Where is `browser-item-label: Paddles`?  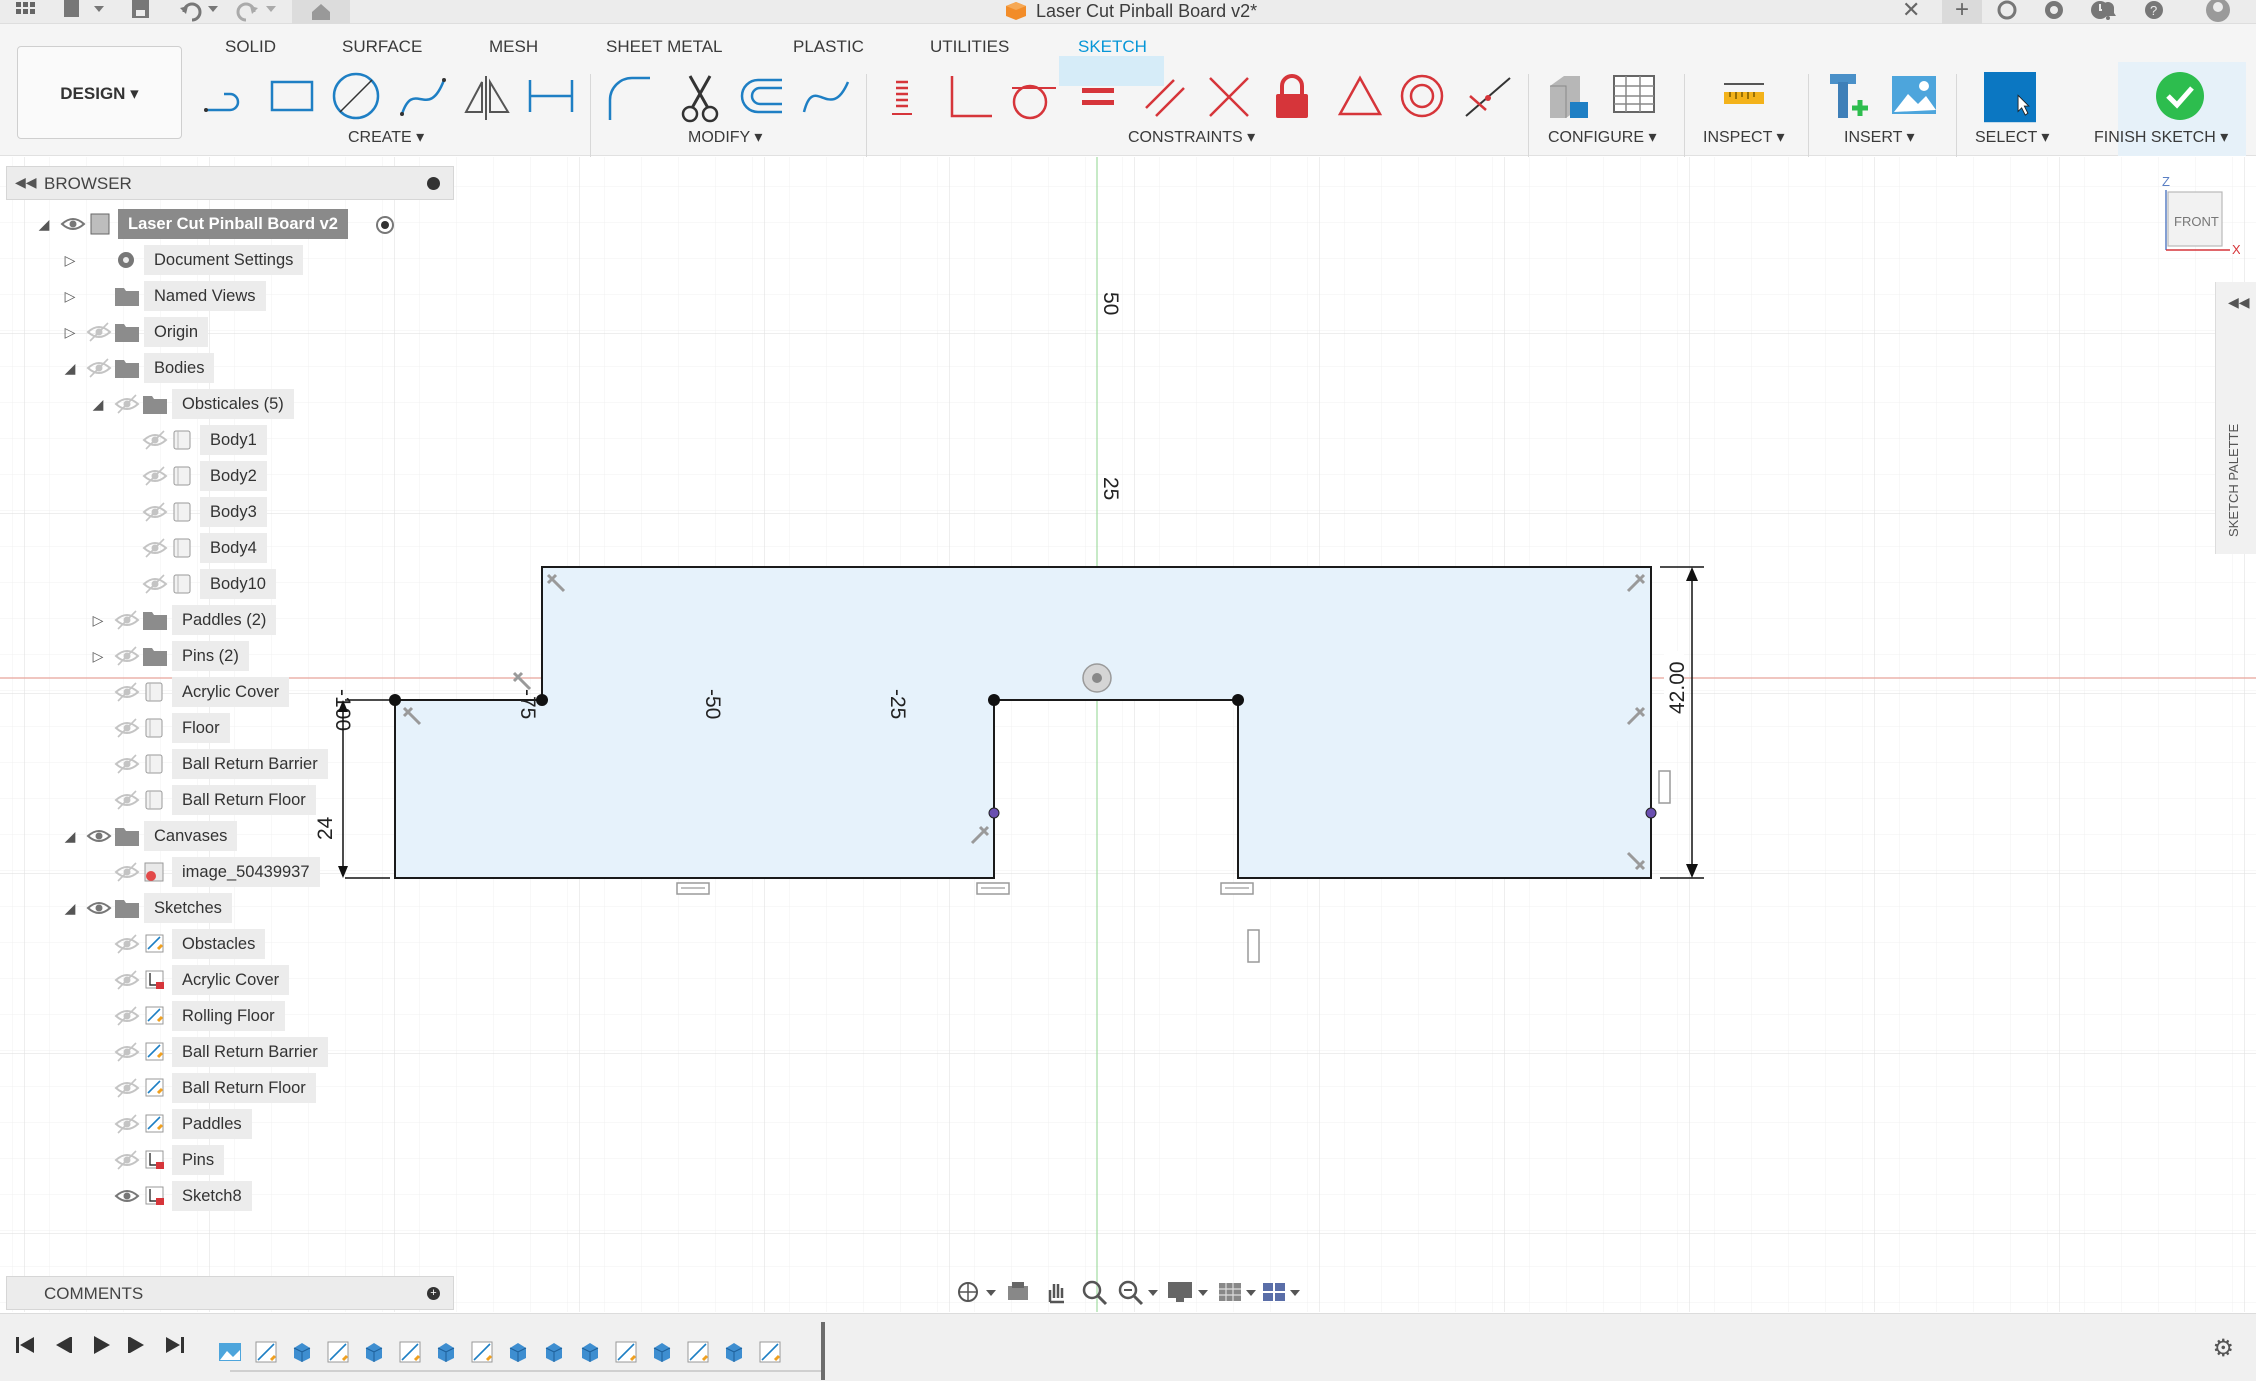 browser-item-label: Paddles is located at coordinates (212, 1124).